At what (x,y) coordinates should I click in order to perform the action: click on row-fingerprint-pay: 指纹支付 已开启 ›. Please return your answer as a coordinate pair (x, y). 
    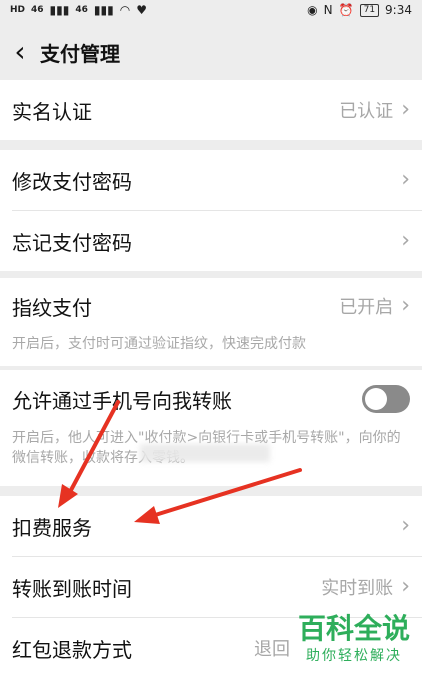
    Looking at the image, I should click on (211, 306).